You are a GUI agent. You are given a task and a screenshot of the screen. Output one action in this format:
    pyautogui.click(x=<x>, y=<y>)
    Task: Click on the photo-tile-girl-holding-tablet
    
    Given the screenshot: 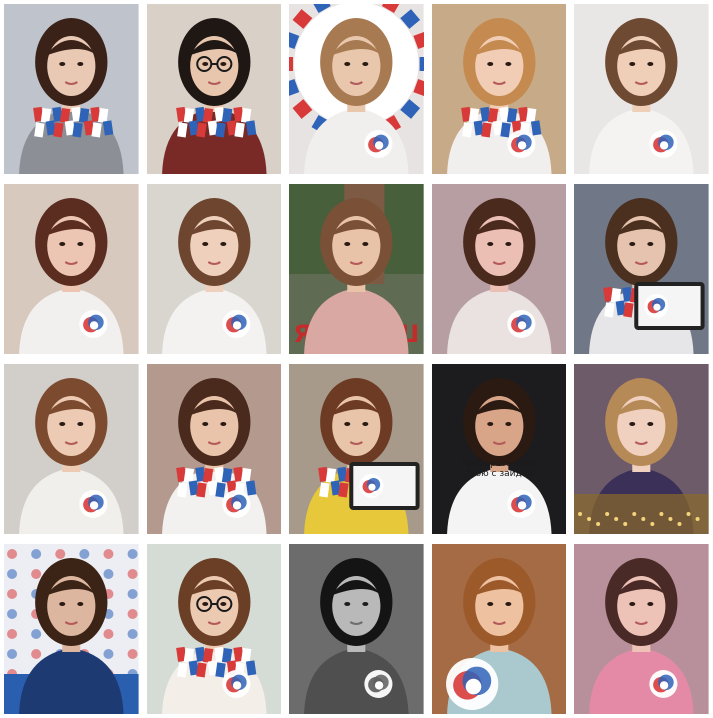 What is the action you would take?
    pyautogui.click(x=641, y=269)
    